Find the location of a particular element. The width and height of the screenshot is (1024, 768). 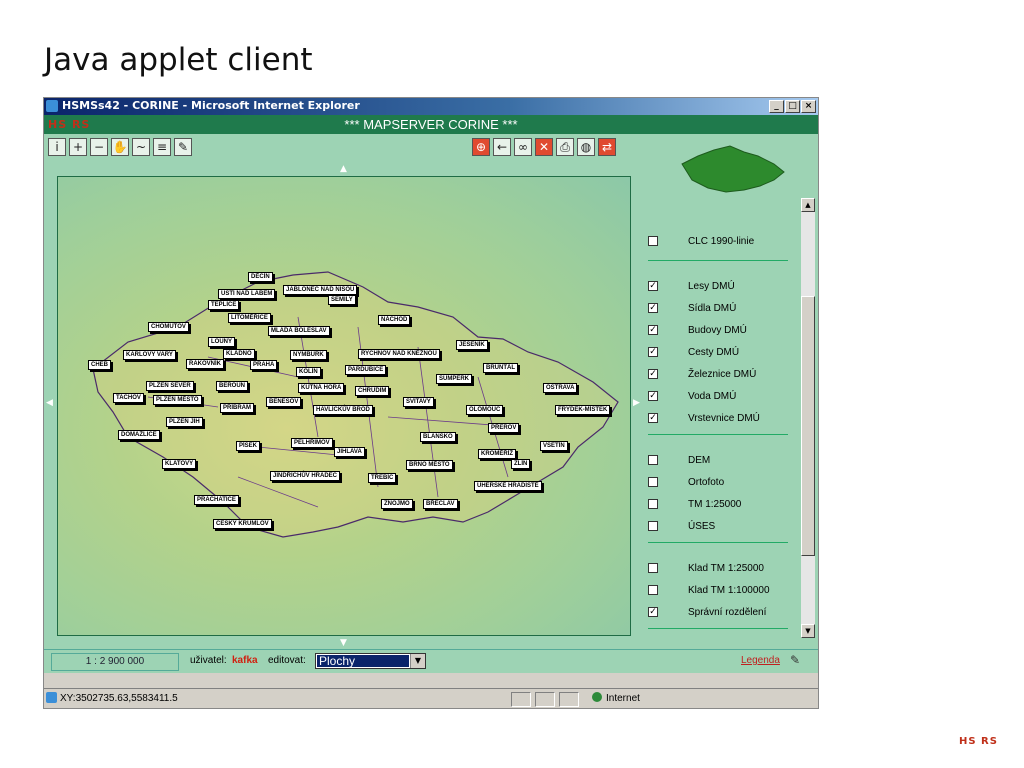

layer-item: ✓ Cesty DMÚ is located at coordinates (693, 352).